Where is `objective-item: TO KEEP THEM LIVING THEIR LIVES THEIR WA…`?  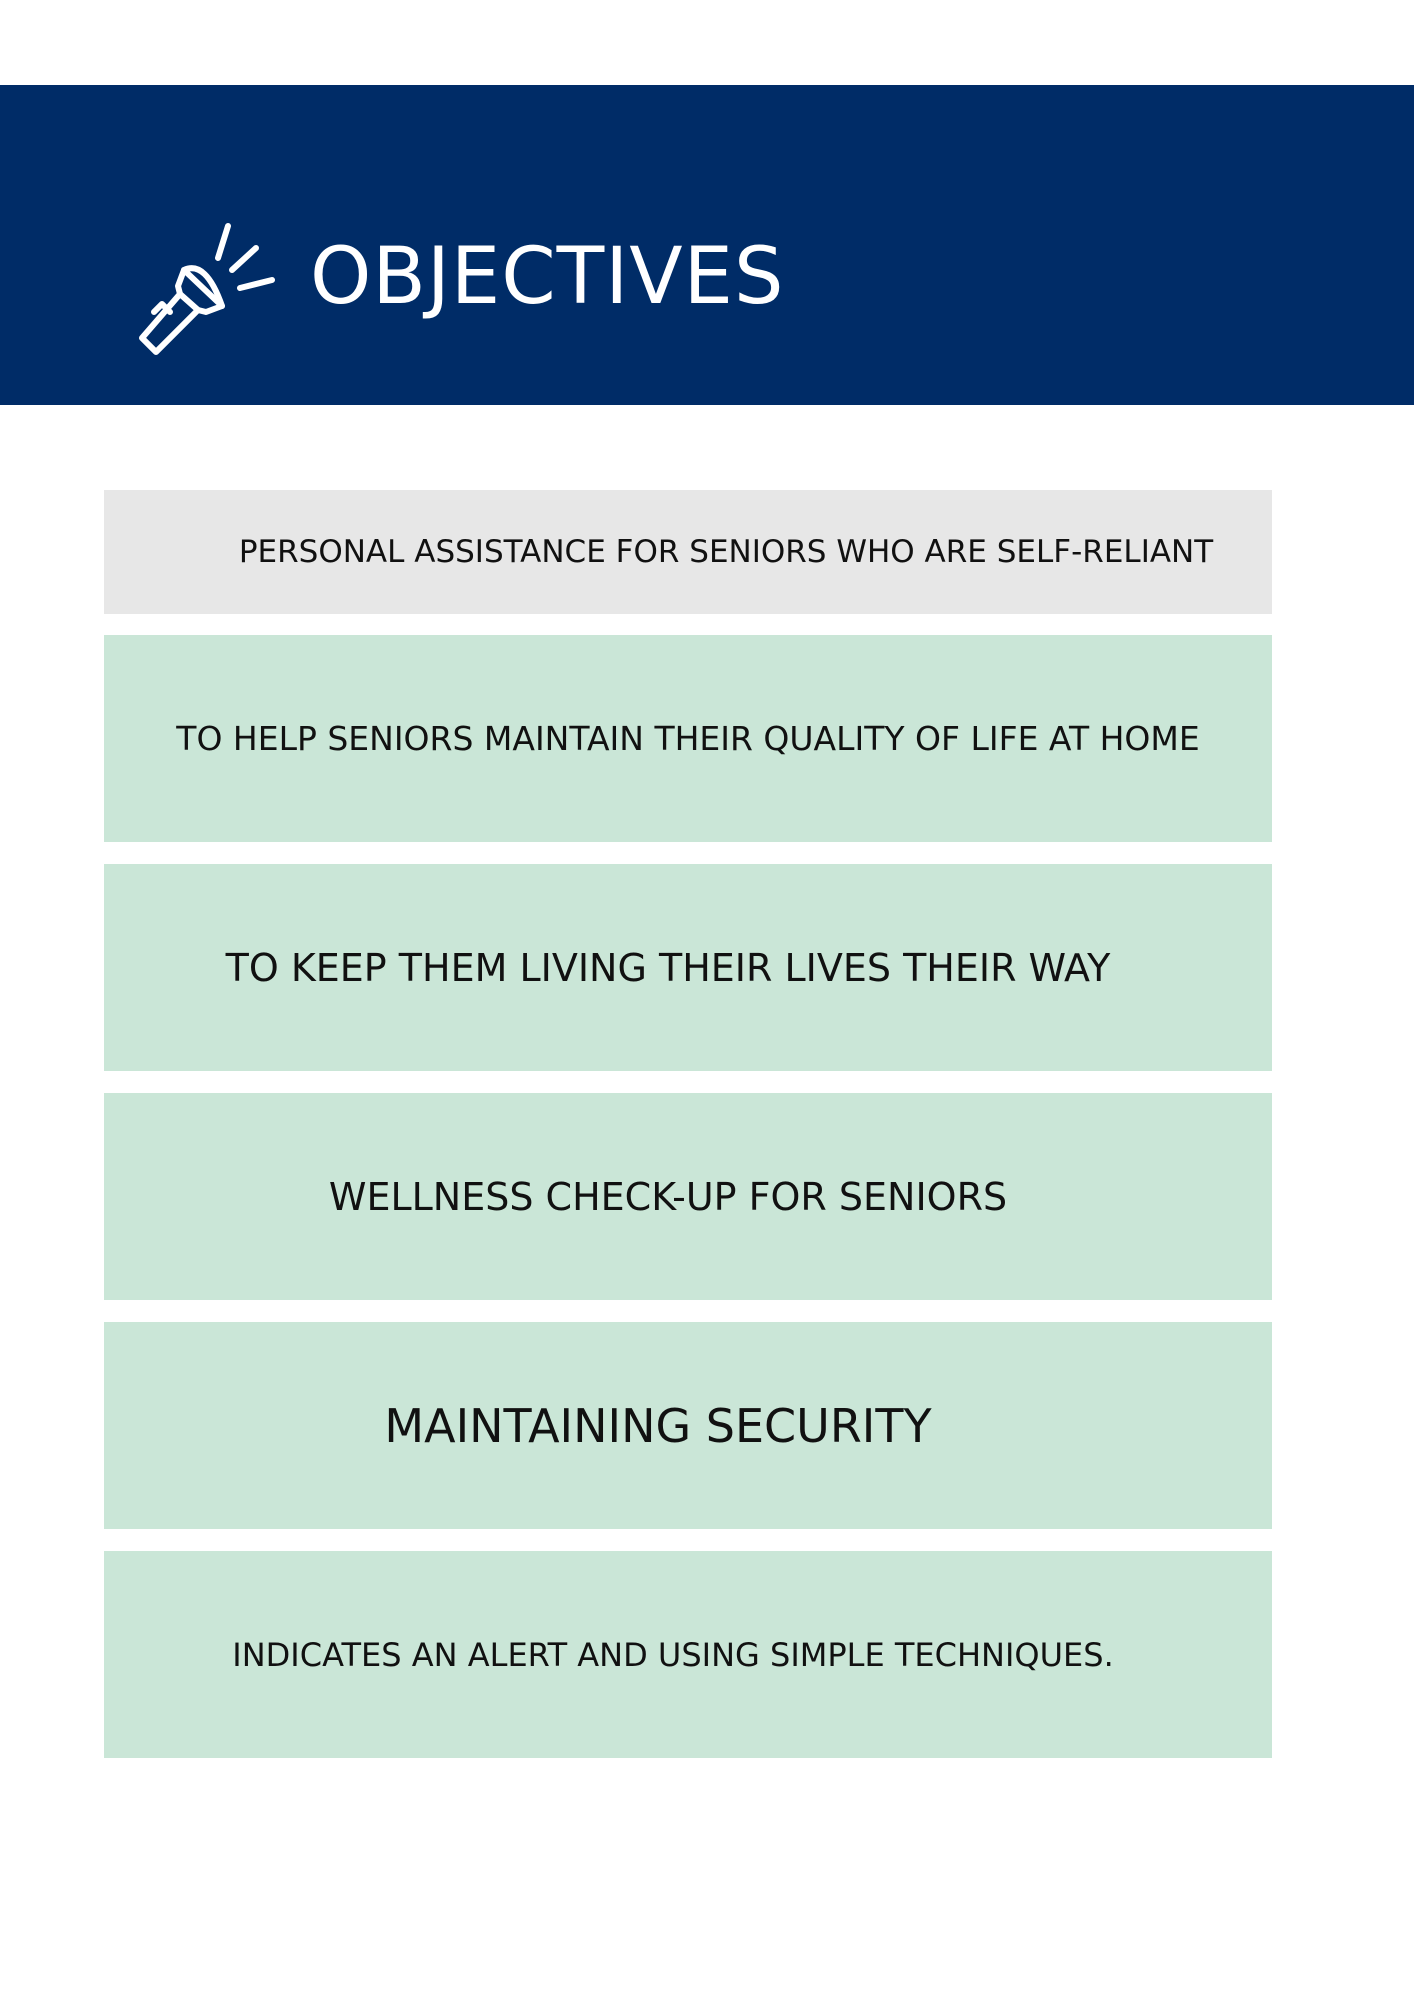
objective-item: TO KEEP THEM LIVING THEIR LIVES THEIR WA… is located at coordinates (688, 967).